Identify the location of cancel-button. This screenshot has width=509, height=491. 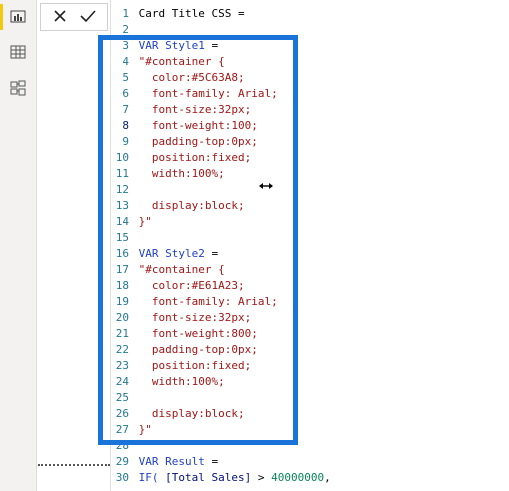
(60, 17).